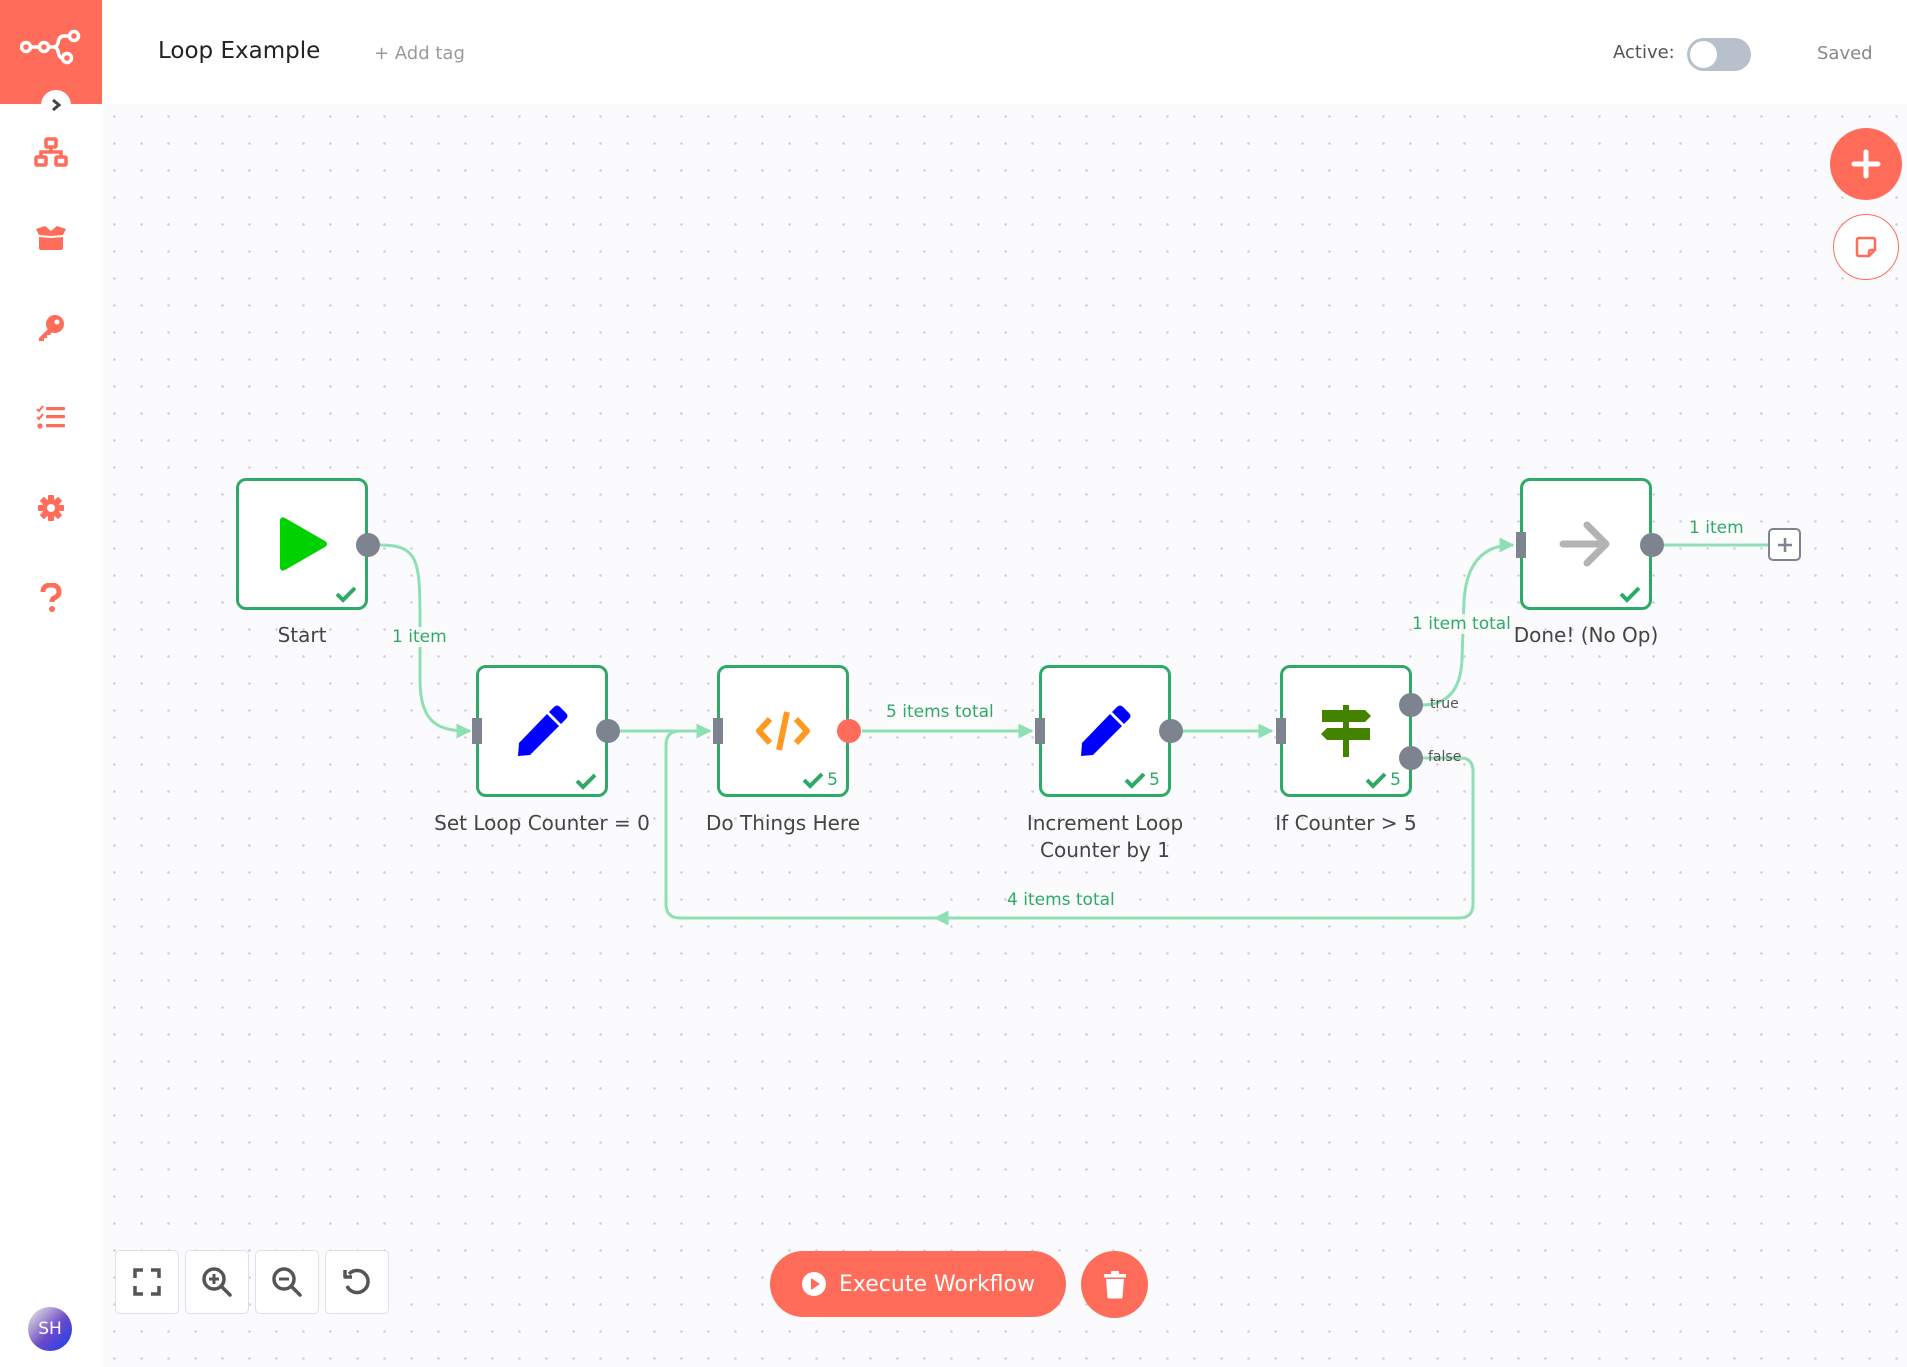  I want to click on active-toggle, so click(1719, 54).